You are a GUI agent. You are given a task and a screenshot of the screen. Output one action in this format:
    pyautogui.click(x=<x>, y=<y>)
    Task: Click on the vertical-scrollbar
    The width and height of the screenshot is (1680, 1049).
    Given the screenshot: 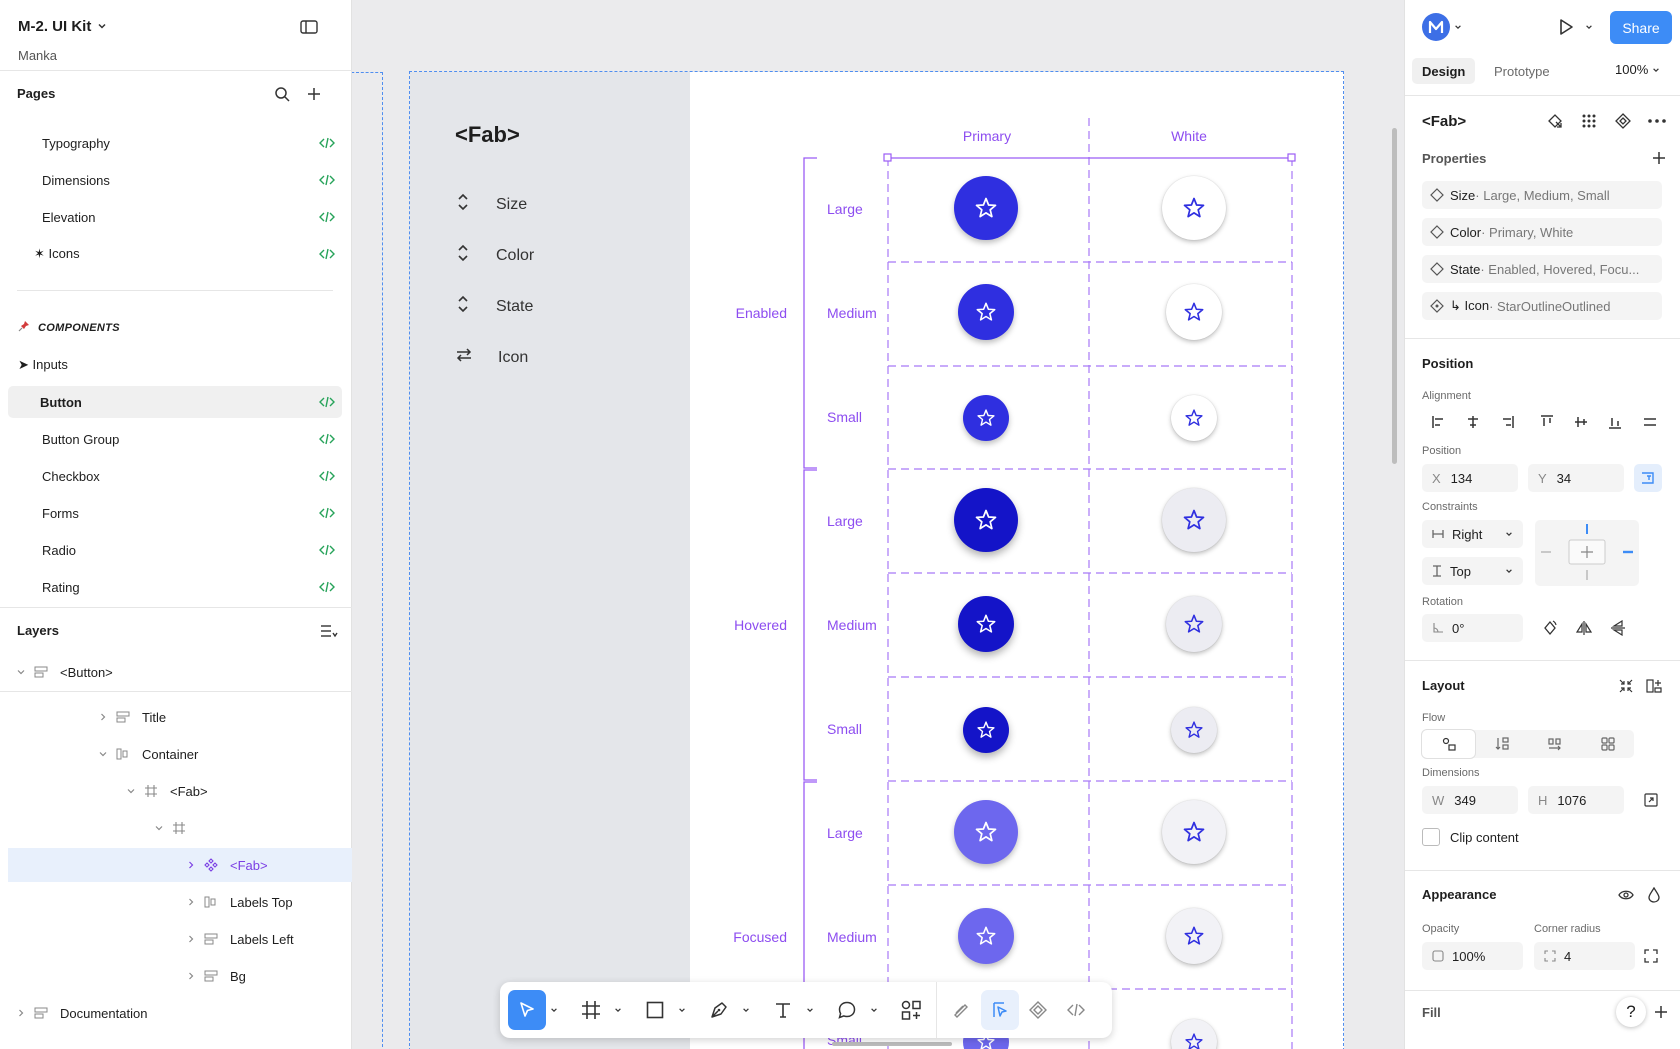 What is the action you would take?
    pyautogui.click(x=1394, y=296)
    